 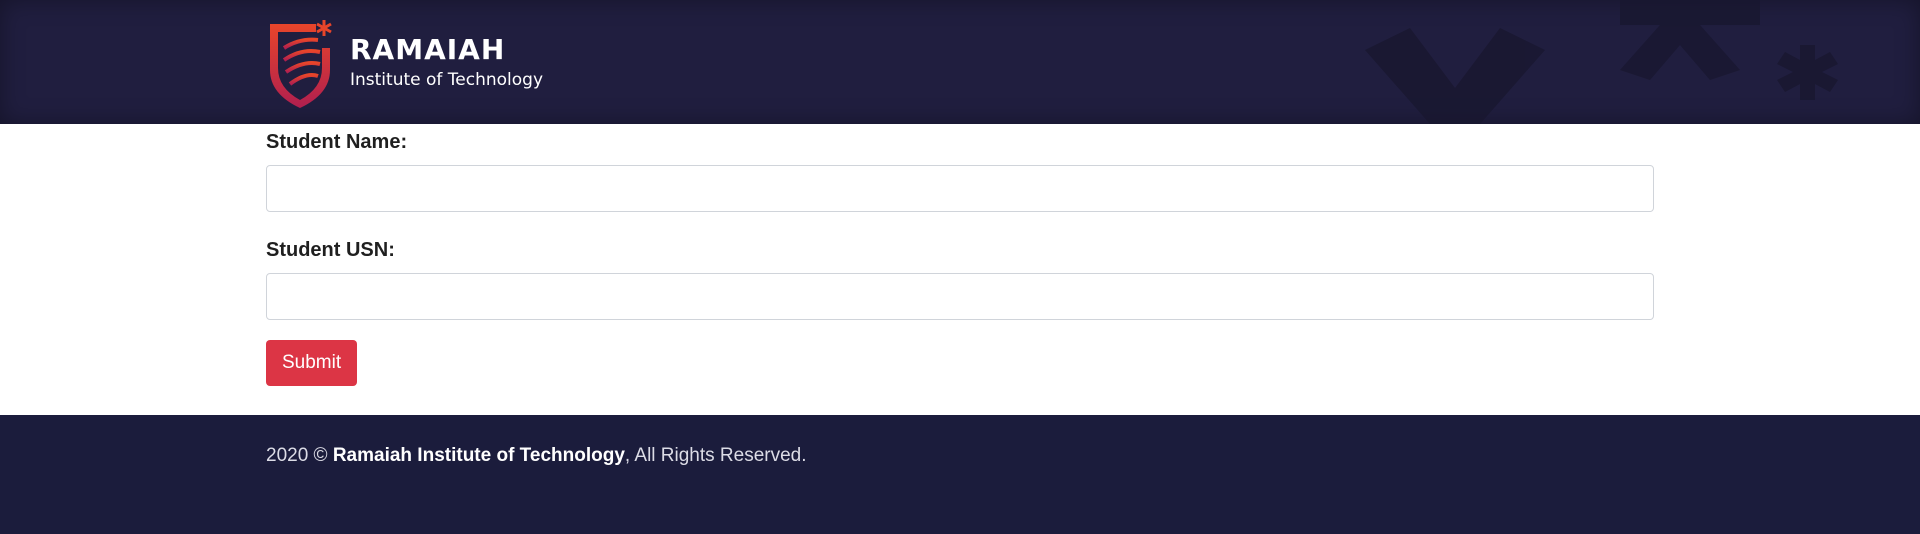 What do you see at coordinates (297, 455) in the screenshot?
I see `copyright-year: 2020 ©` at bounding box center [297, 455].